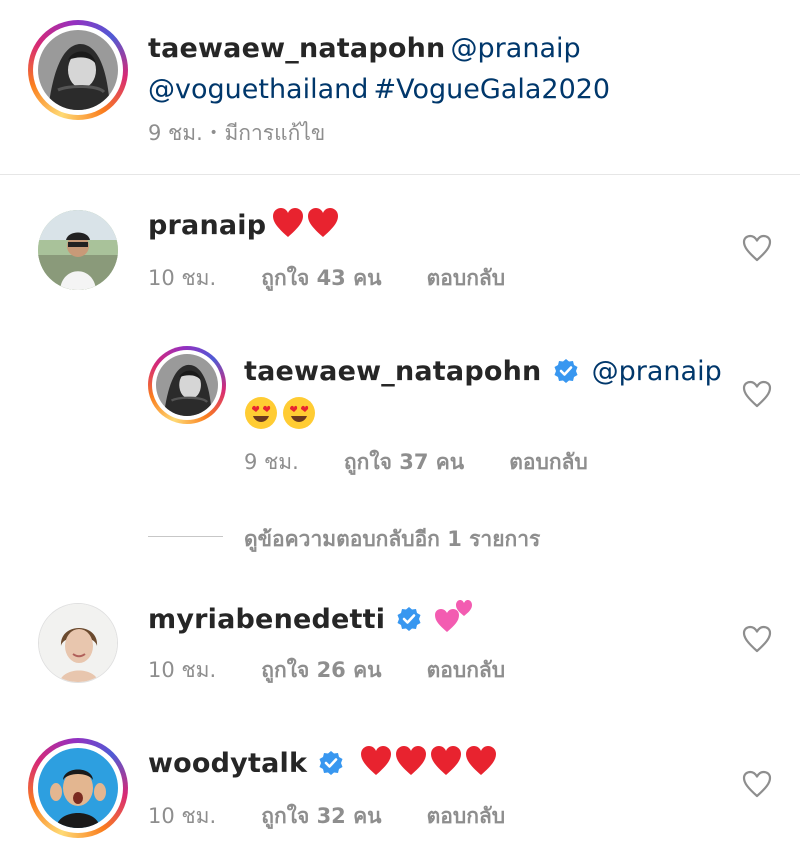  I want to click on reply-username: taewaew_natapohn, so click(392, 371).